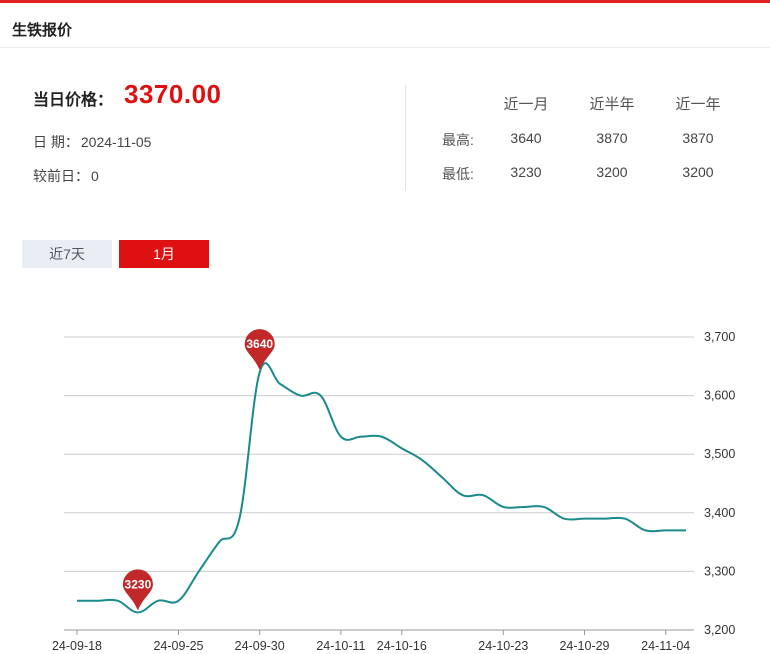 The height and width of the screenshot is (654, 770). Describe the element at coordinates (612, 104) in the screenshot. I see `stats-col-halfyear: 近半年` at that location.